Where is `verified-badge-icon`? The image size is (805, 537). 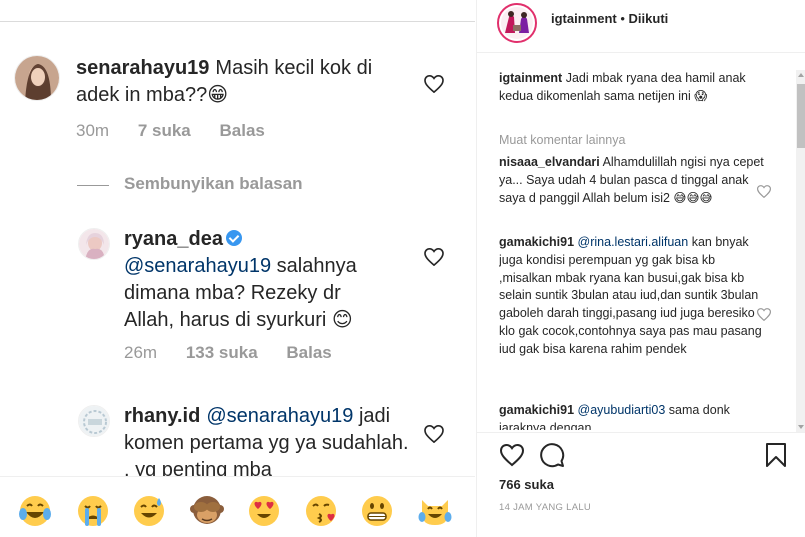
verified-badge-icon is located at coordinates (233, 238).